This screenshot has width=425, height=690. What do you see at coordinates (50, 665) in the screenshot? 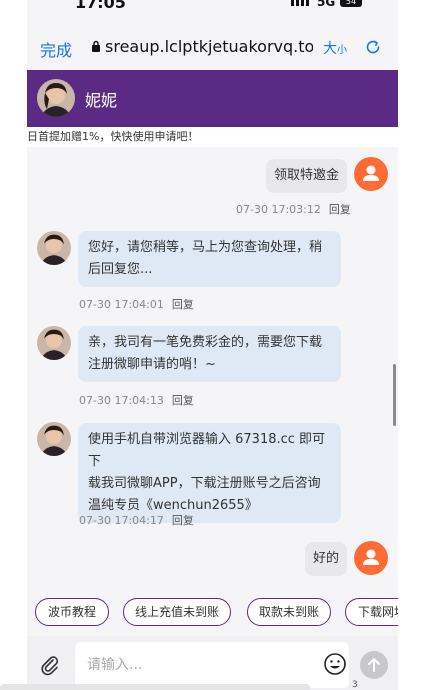
I see `attachment-icon` at bounding box center [50, 665].